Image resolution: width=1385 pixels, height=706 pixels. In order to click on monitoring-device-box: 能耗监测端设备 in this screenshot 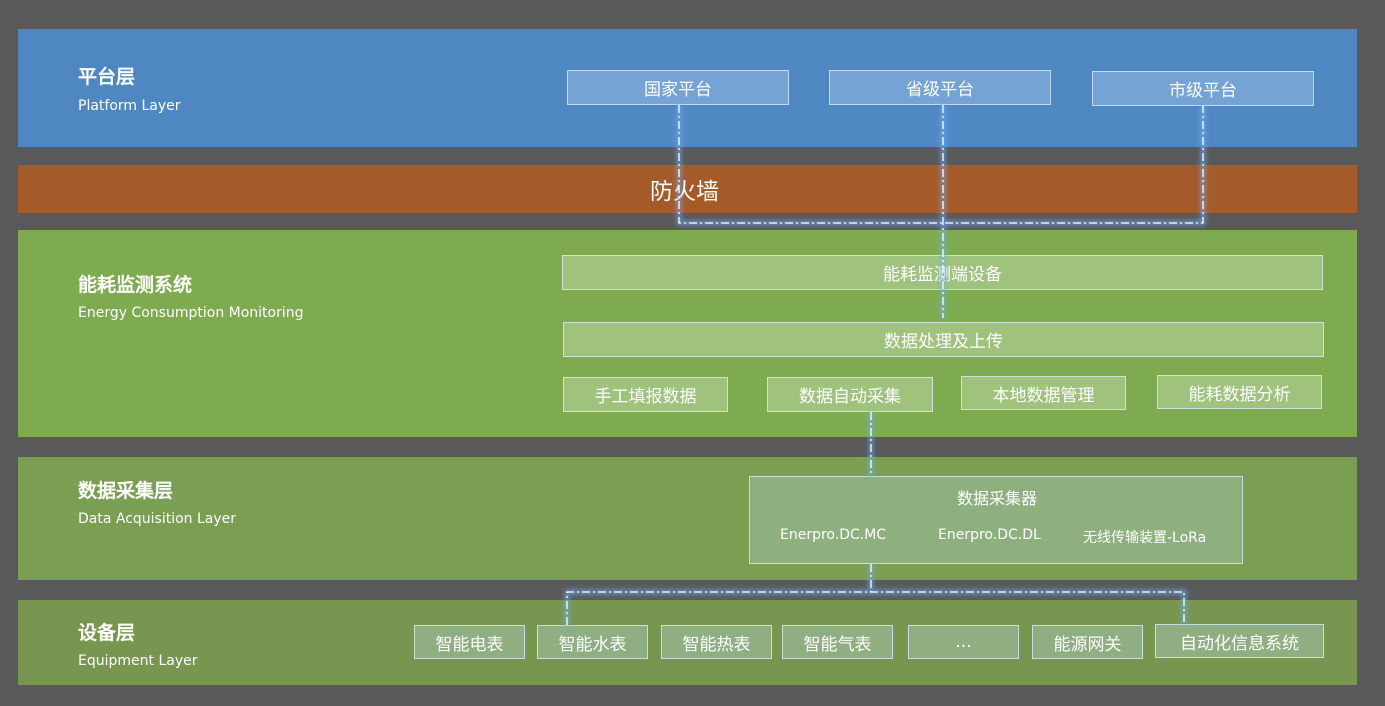, I will do `click(942, 272)`.